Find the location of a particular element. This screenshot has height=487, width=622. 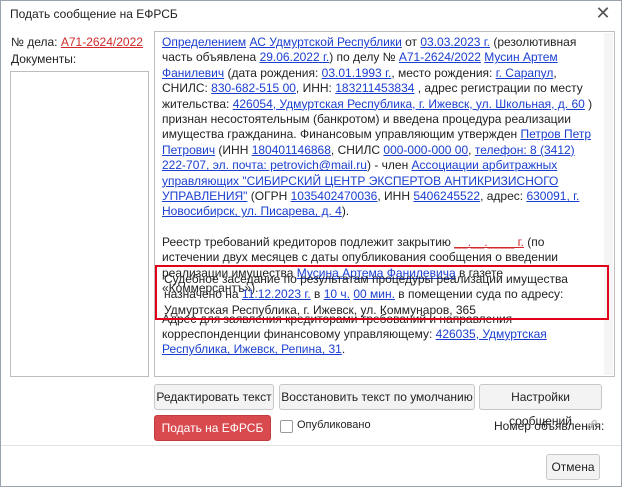

text-link: 00 мин. is located at coordinates (374, 294).